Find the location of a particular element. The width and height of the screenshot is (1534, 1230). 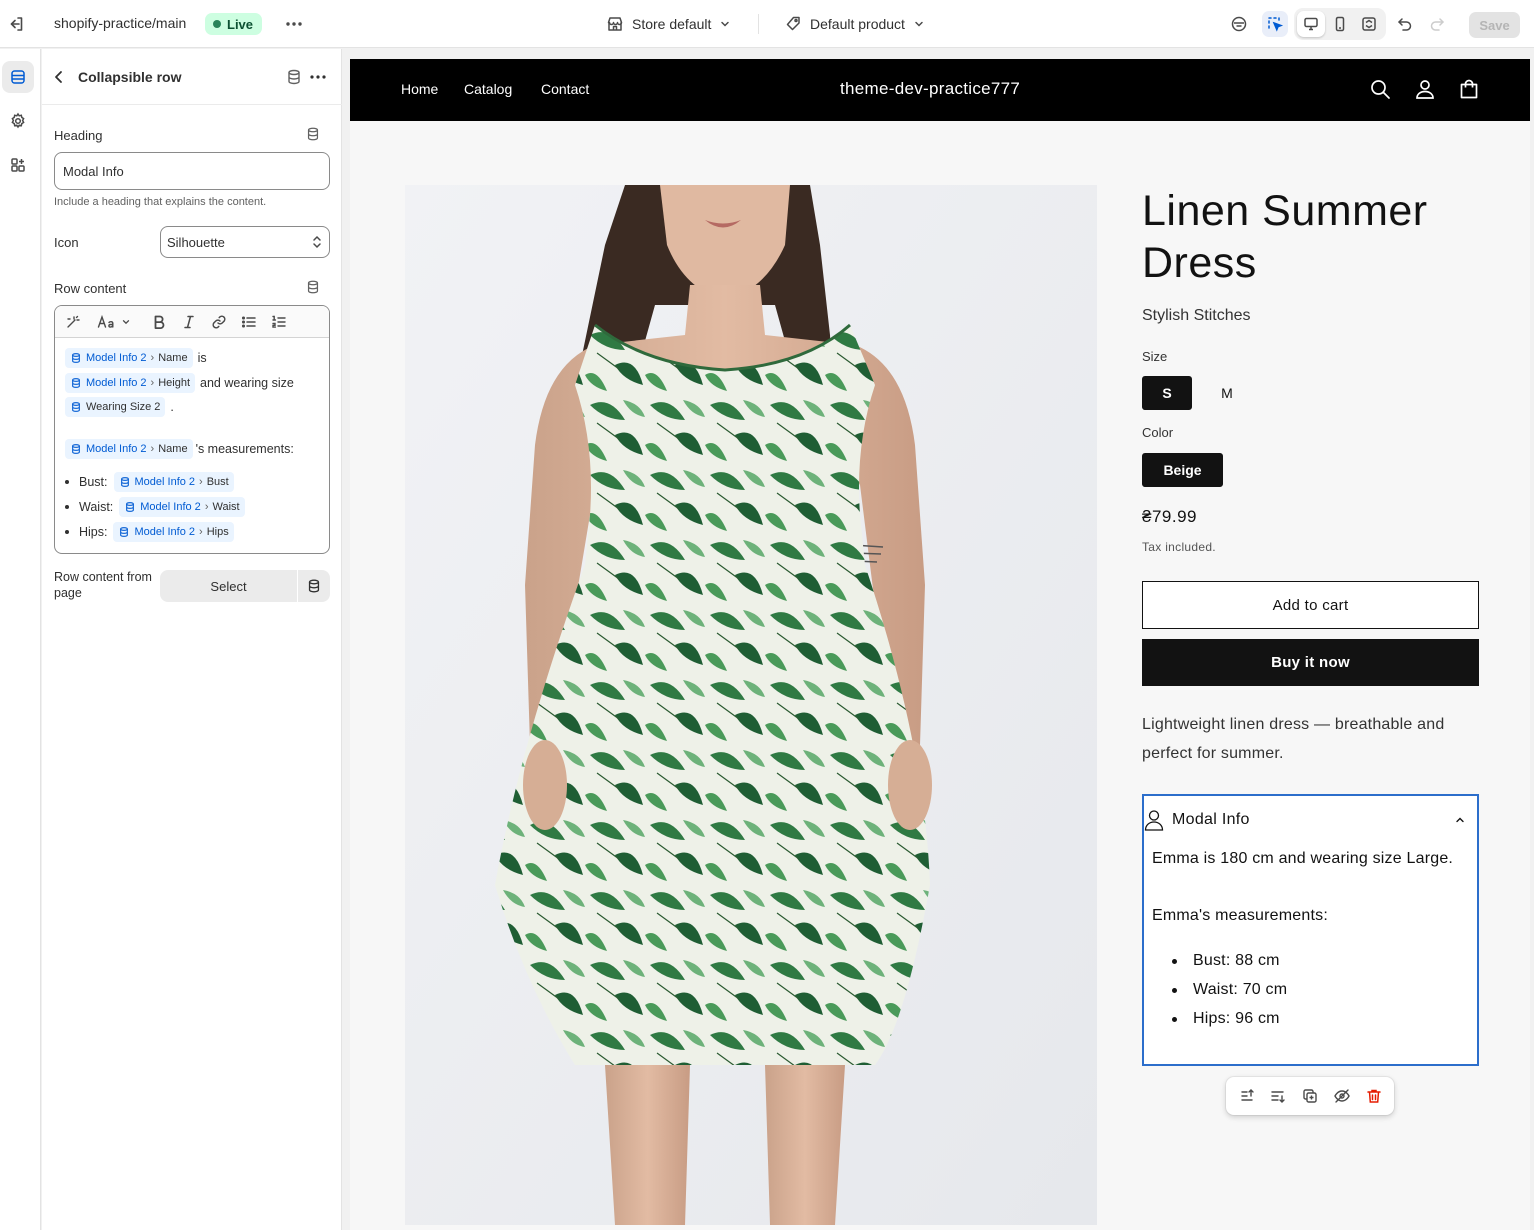

size-option-label: Size is located at coordinates (1155, 356).